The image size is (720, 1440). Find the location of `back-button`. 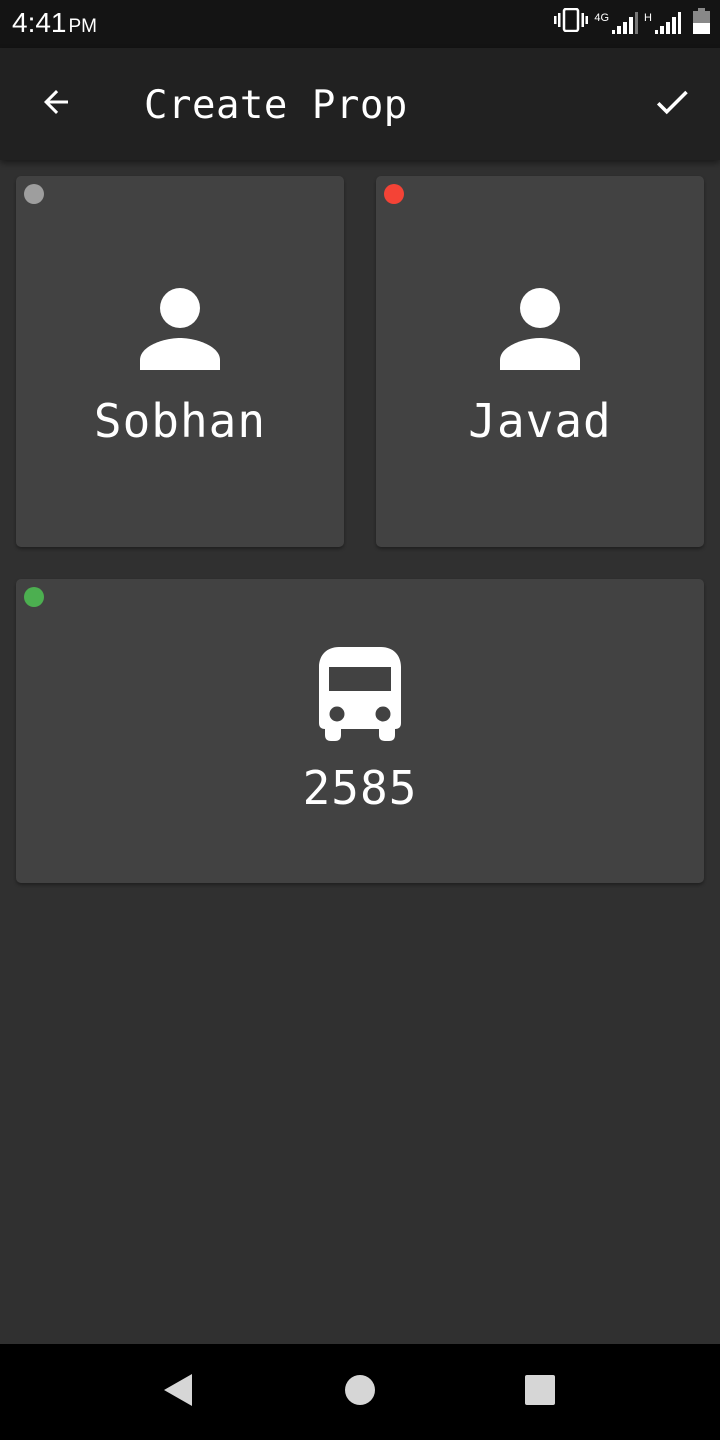

back-button is located at coordinates (56, 104).